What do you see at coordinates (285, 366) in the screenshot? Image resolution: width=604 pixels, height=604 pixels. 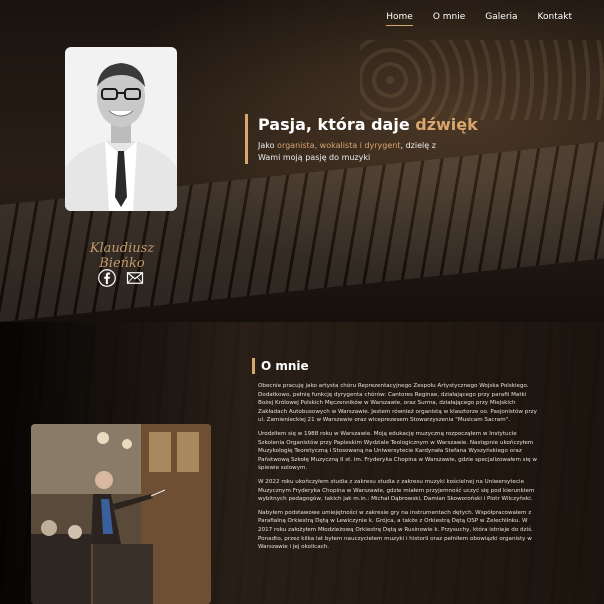 I see `about-title: O mnie` at bounding box center [285, 366].